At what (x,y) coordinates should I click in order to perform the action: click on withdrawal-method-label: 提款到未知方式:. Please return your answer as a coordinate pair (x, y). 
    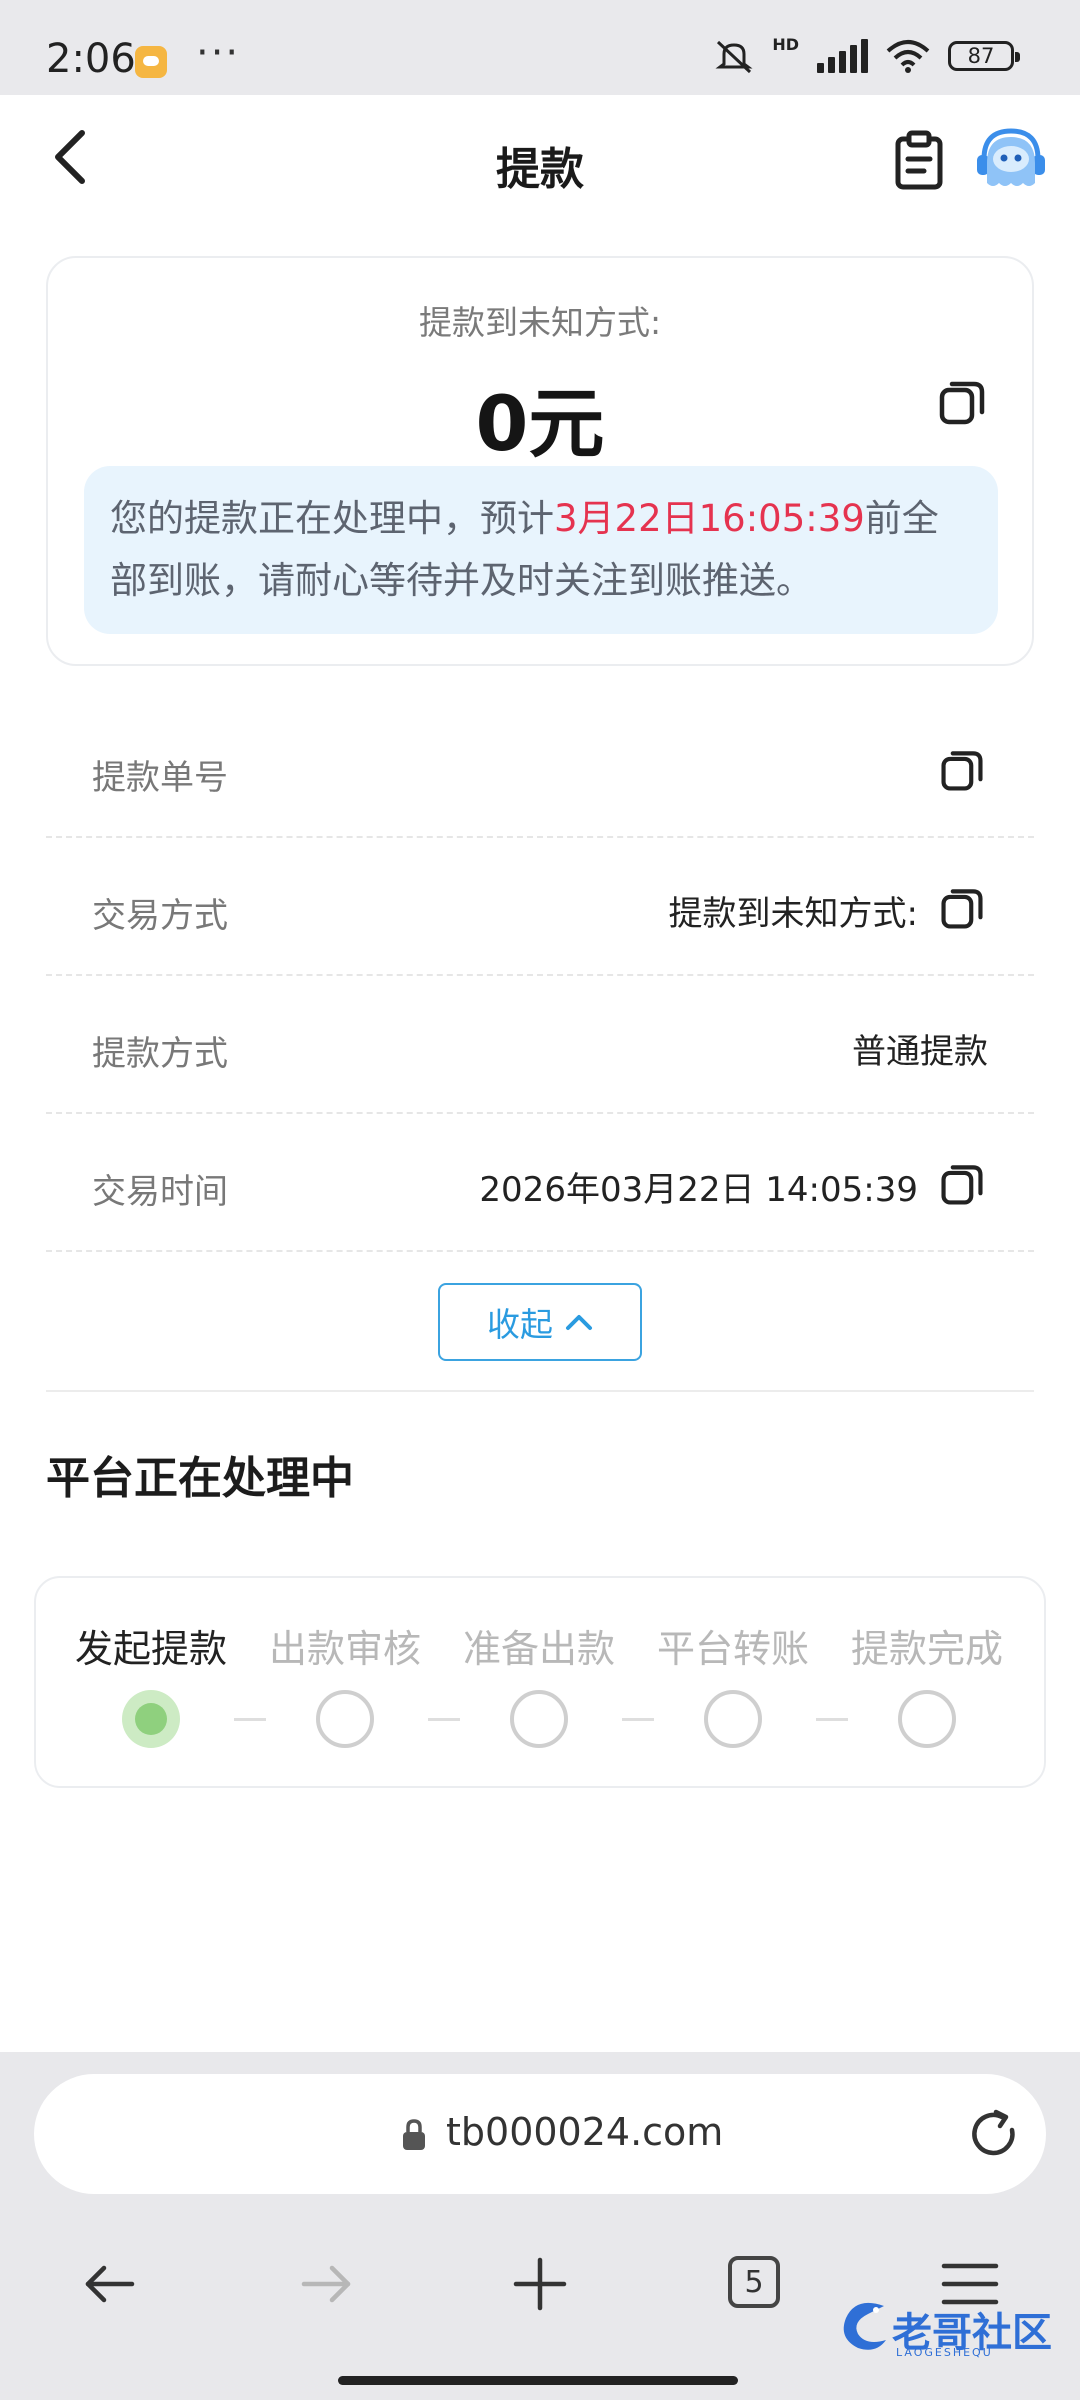
    Looking at the image, I should click on (540, 322).